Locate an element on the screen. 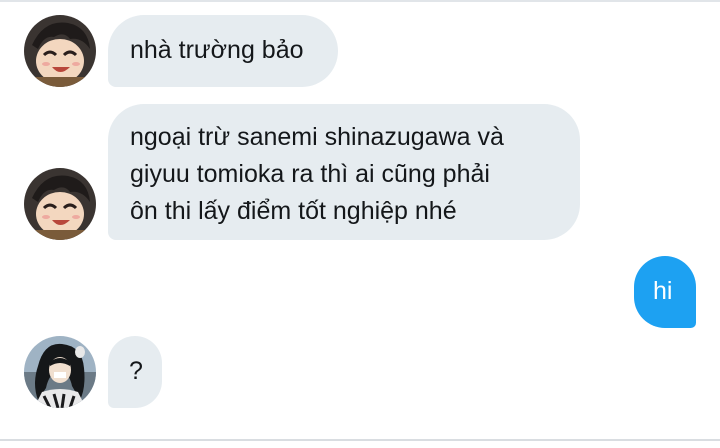 This screenshot has height=448, width=720. message-bubble-incoming: nhà trường bảo is located at coordinates (223, 51).